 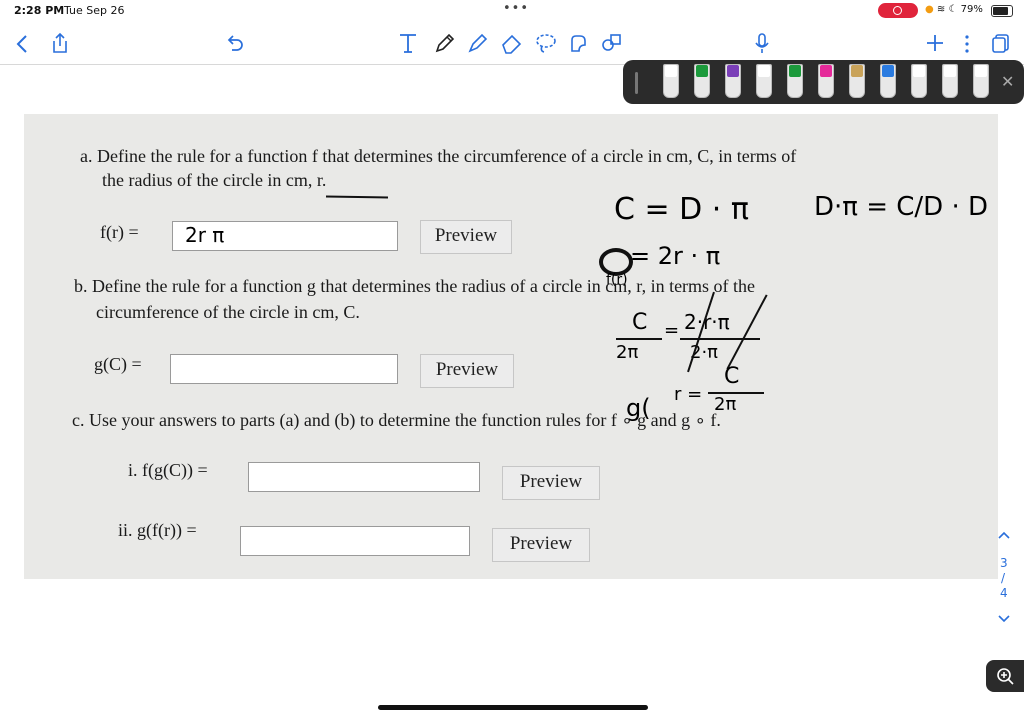 I want to click on home-indicator, so click(x=513, y=707).